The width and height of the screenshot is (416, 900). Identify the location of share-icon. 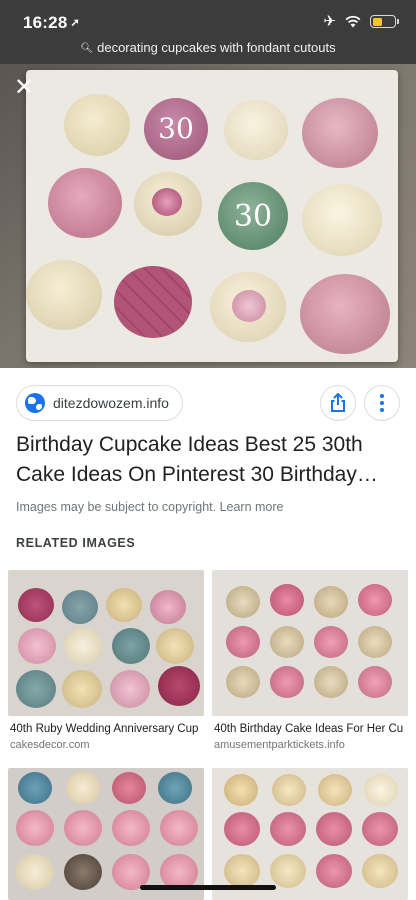
(338, 402).